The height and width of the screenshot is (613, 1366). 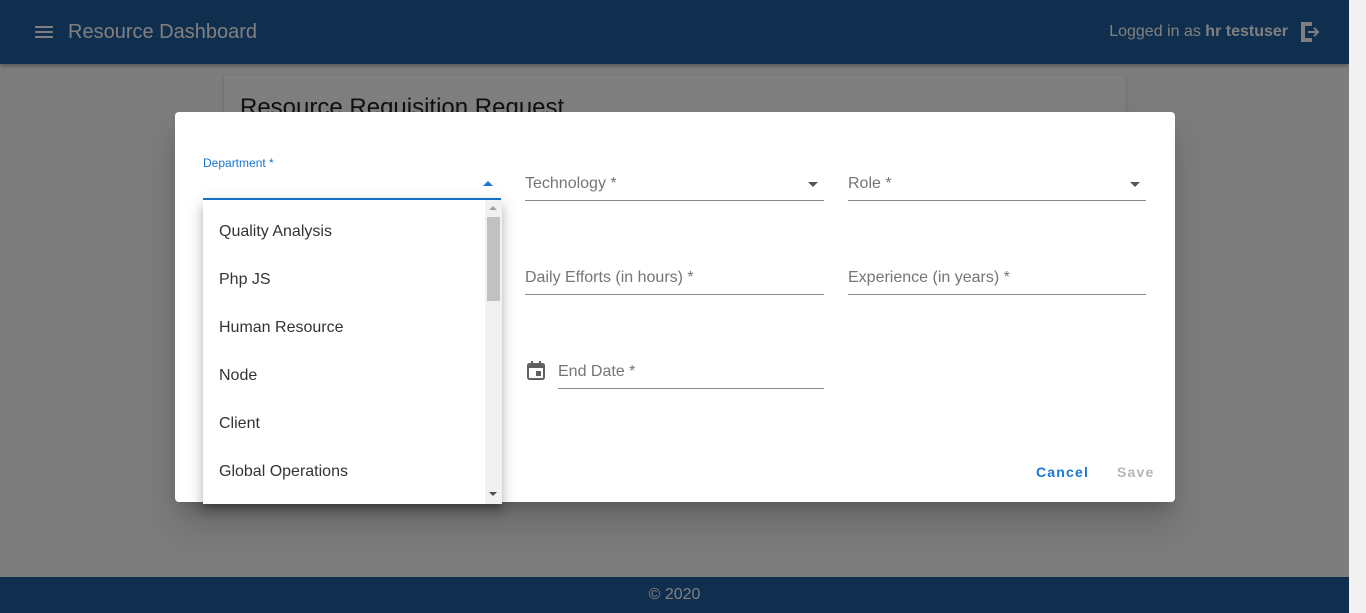 I want to click on daily-efforts-input: Daily Efforts (in hours) *, so click(x=674, y=275).